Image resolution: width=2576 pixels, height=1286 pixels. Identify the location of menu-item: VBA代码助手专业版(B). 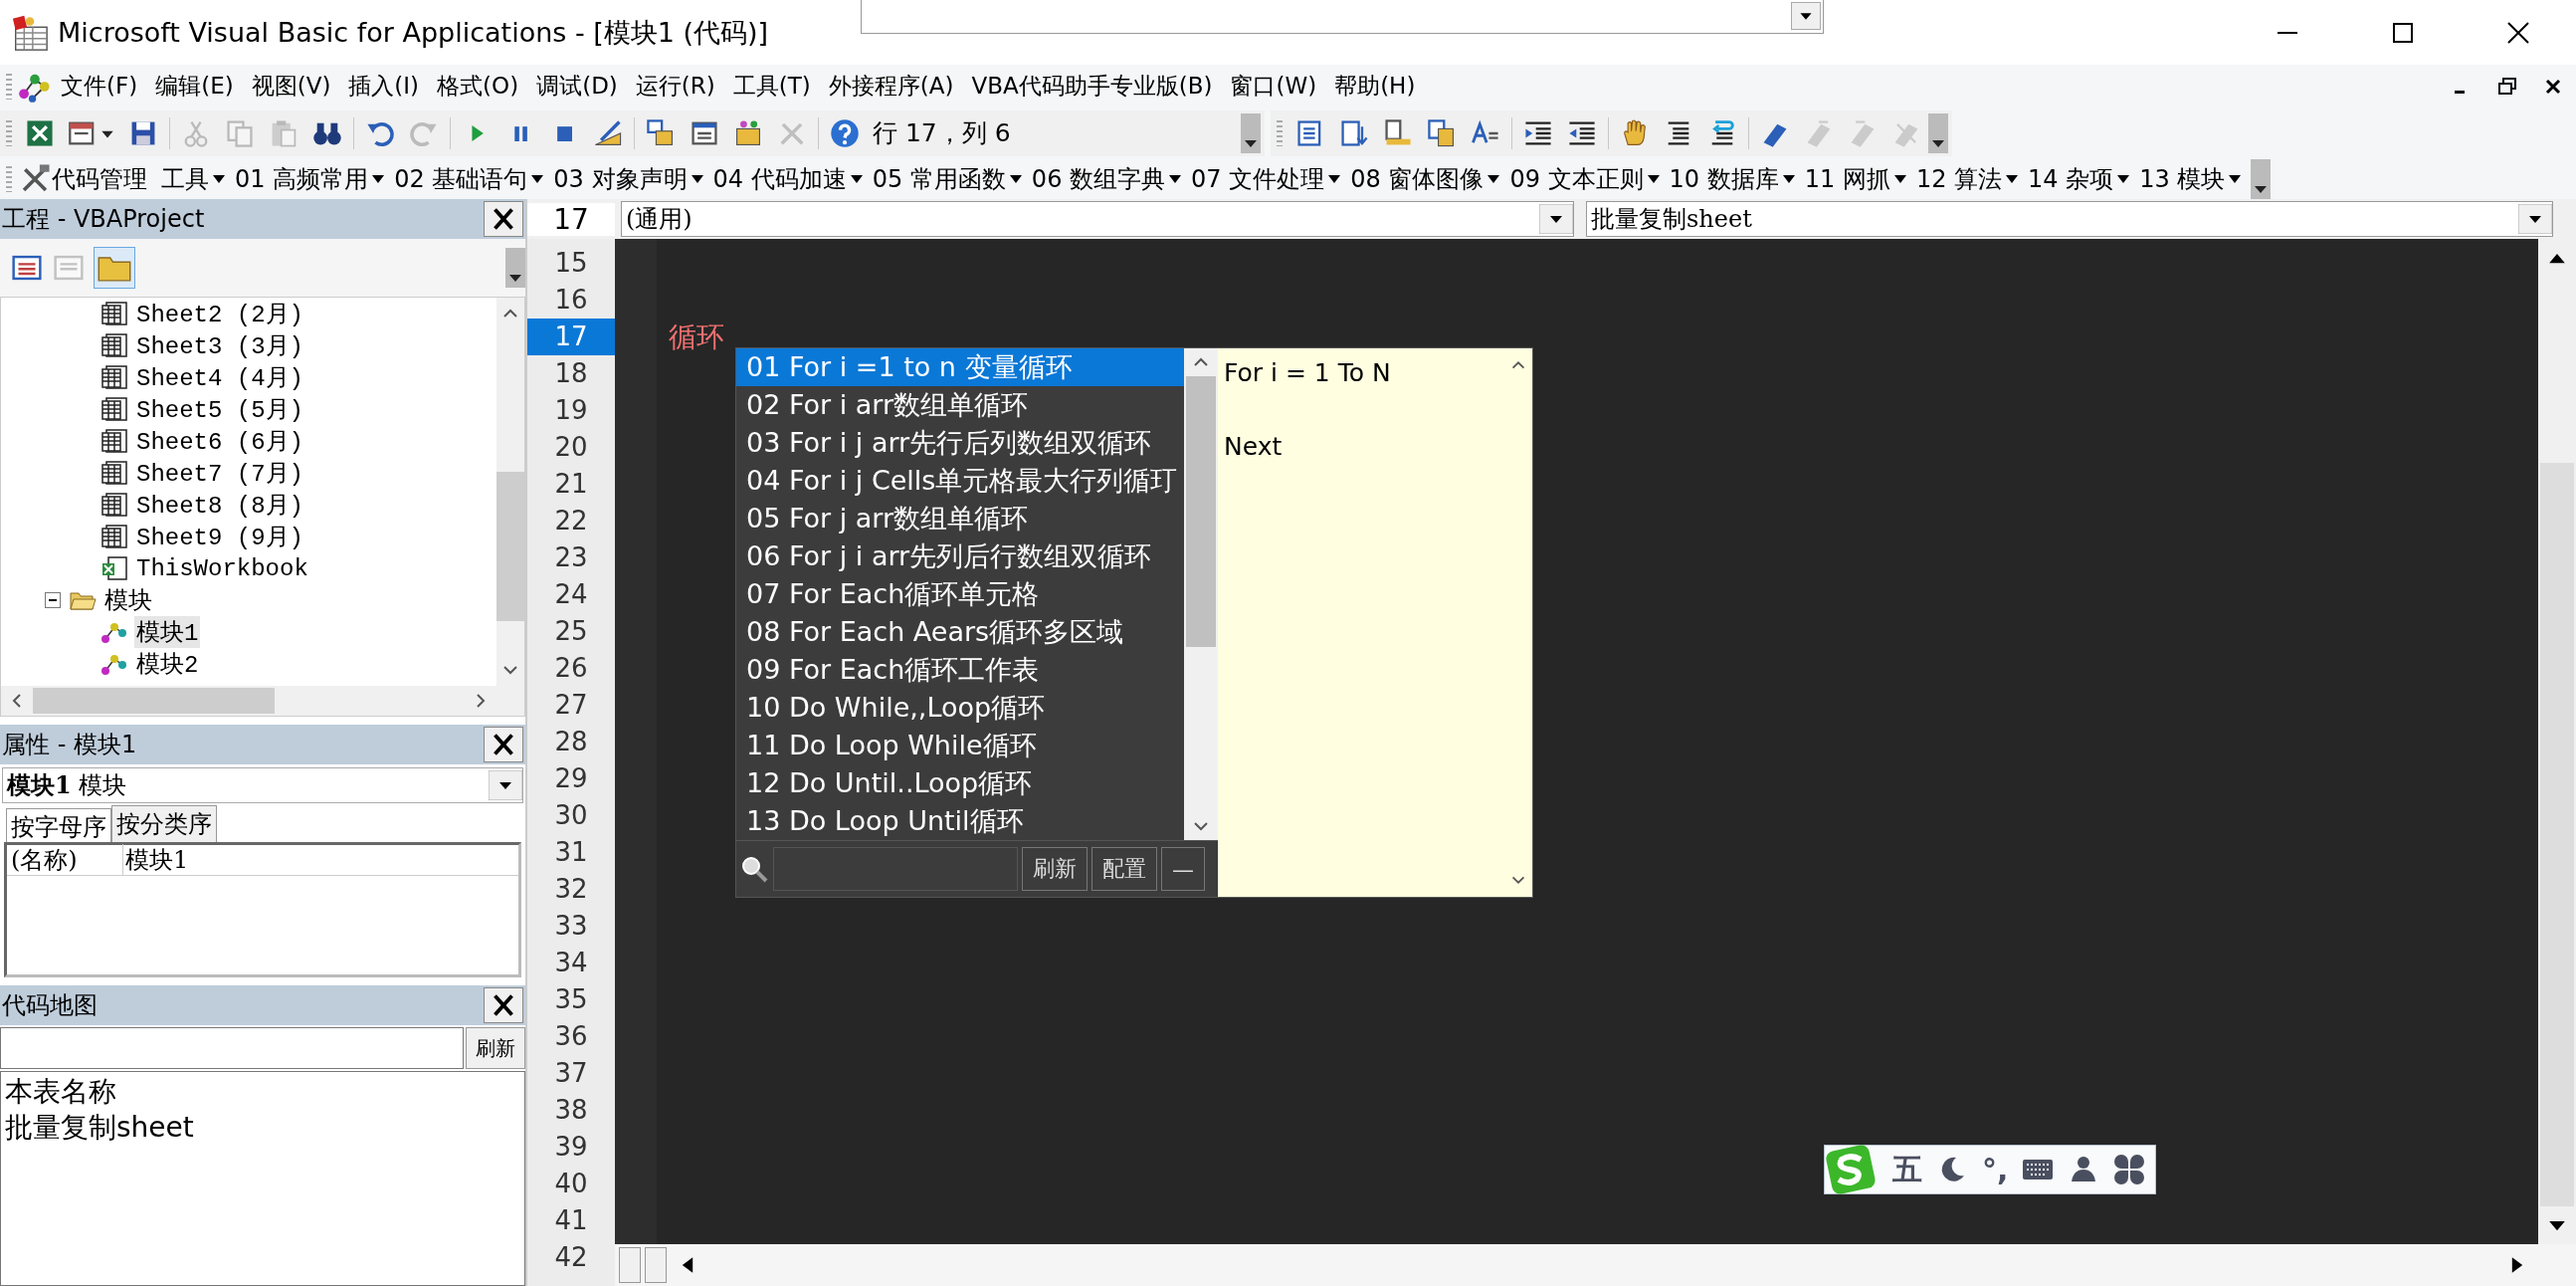
(1092, 86).